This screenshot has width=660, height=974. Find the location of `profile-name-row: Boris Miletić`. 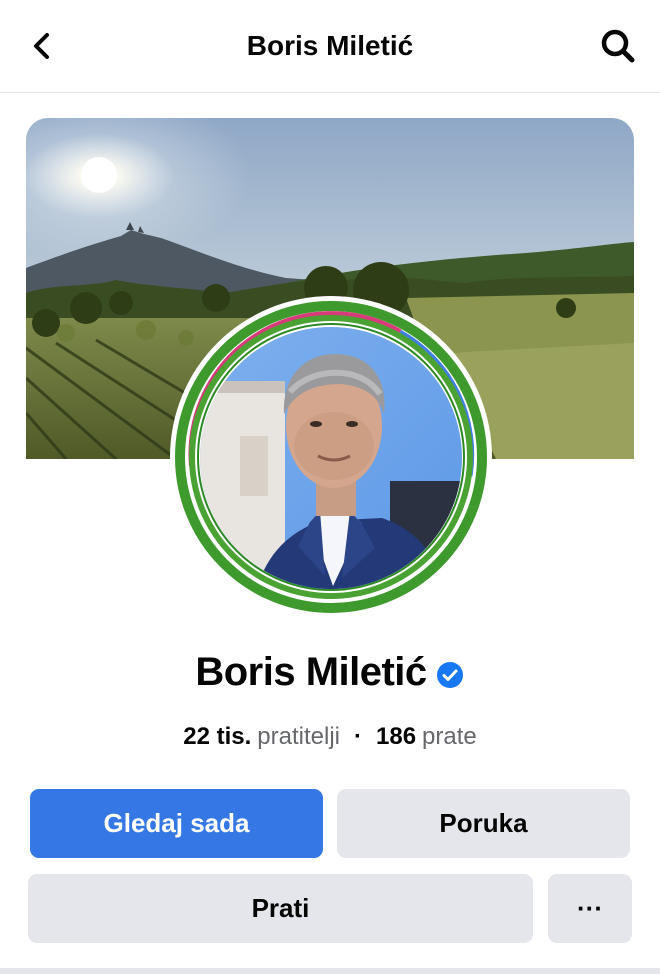

profile-name-row: Boris Miletić is located at coordinates (330, 672).